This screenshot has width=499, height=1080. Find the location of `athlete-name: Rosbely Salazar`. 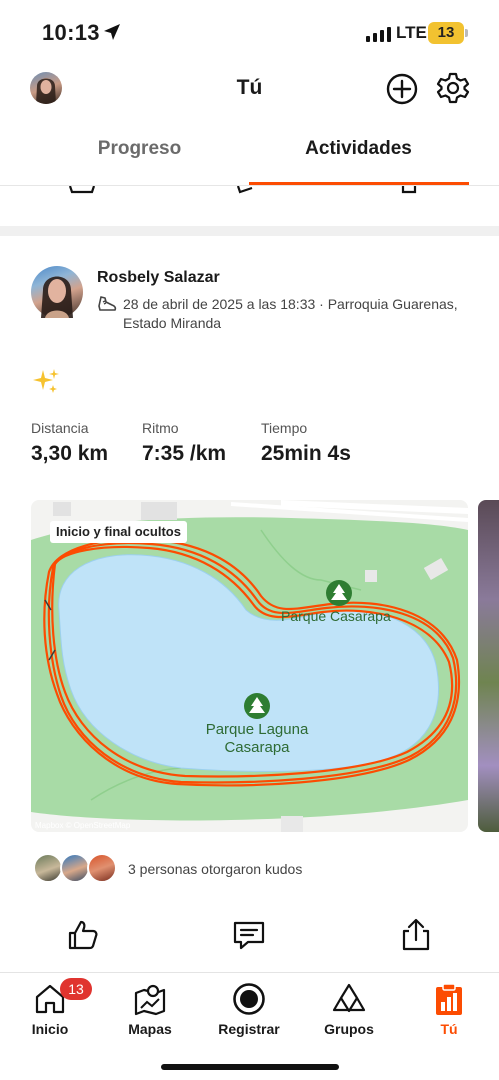

athlete-name: Rosbely Salazar is located at coordinates (158, 278).